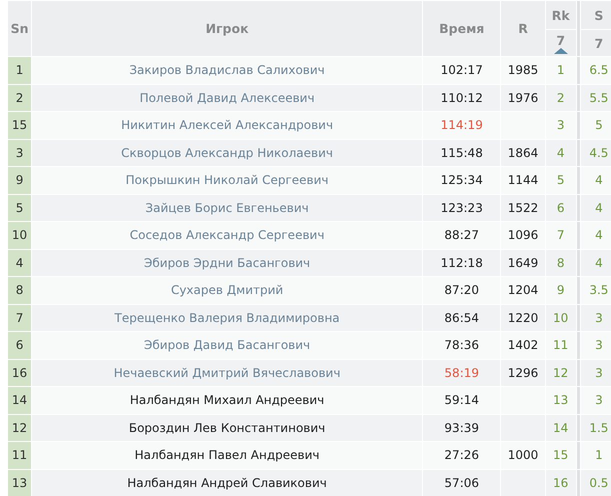  What do you see at coordinates (598, 290) in the screenshot?
I see `score-value: 3.5` at bounding box center [598, 290].